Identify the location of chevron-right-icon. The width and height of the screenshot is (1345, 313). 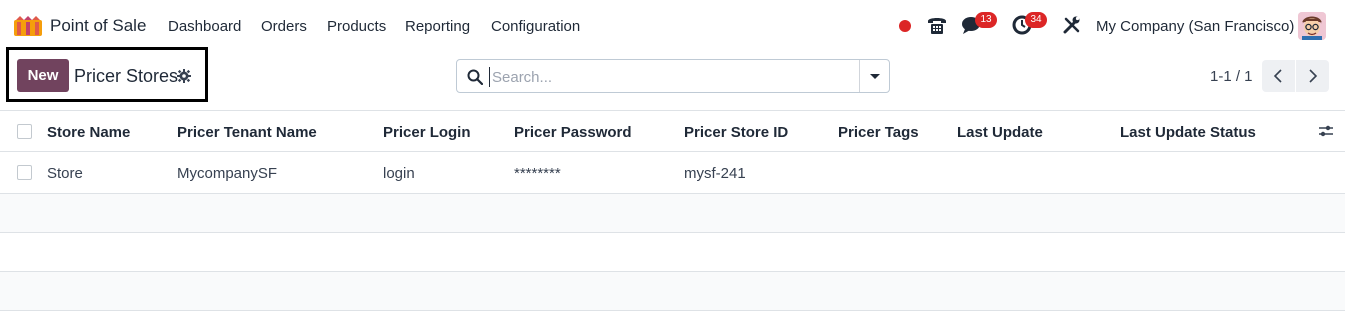
(1313, 76).